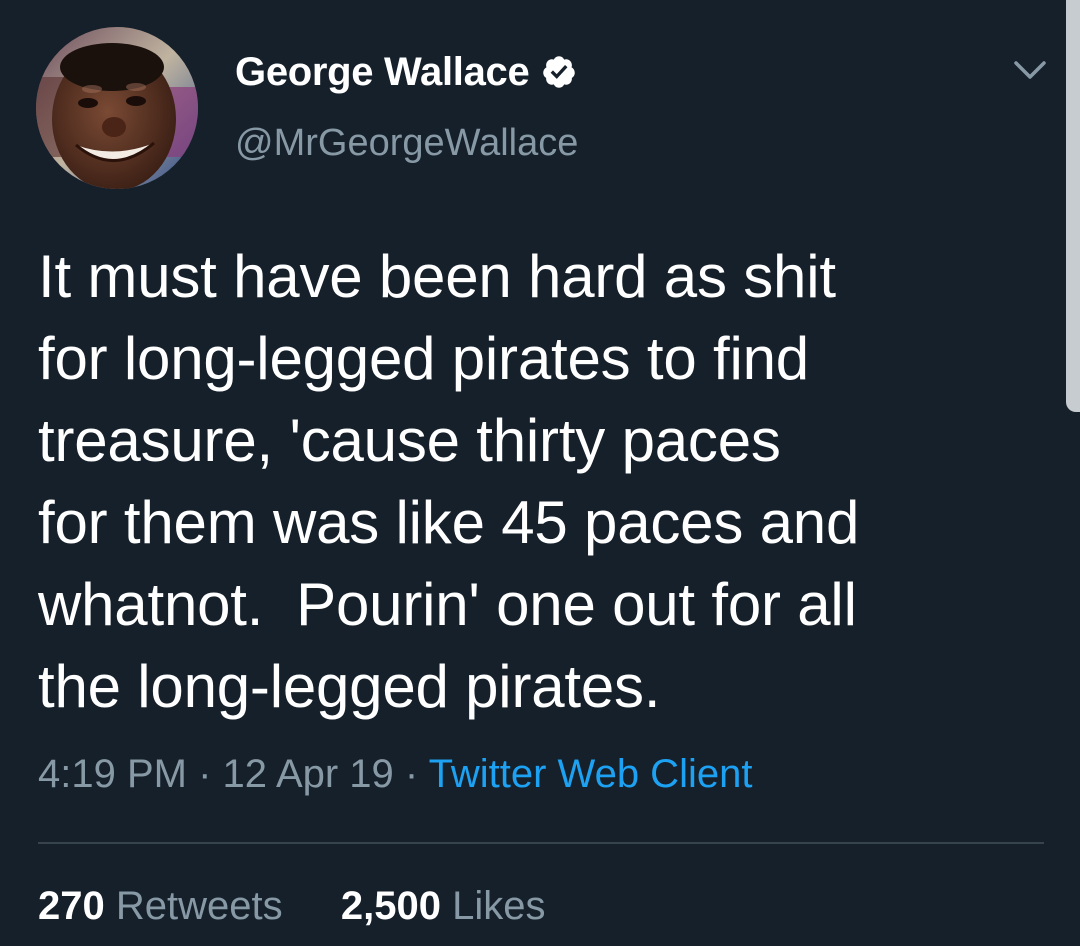  Describe the element at coordinates (1030, 70) in the screenshot. I see `chevron-down-icon` at that location.